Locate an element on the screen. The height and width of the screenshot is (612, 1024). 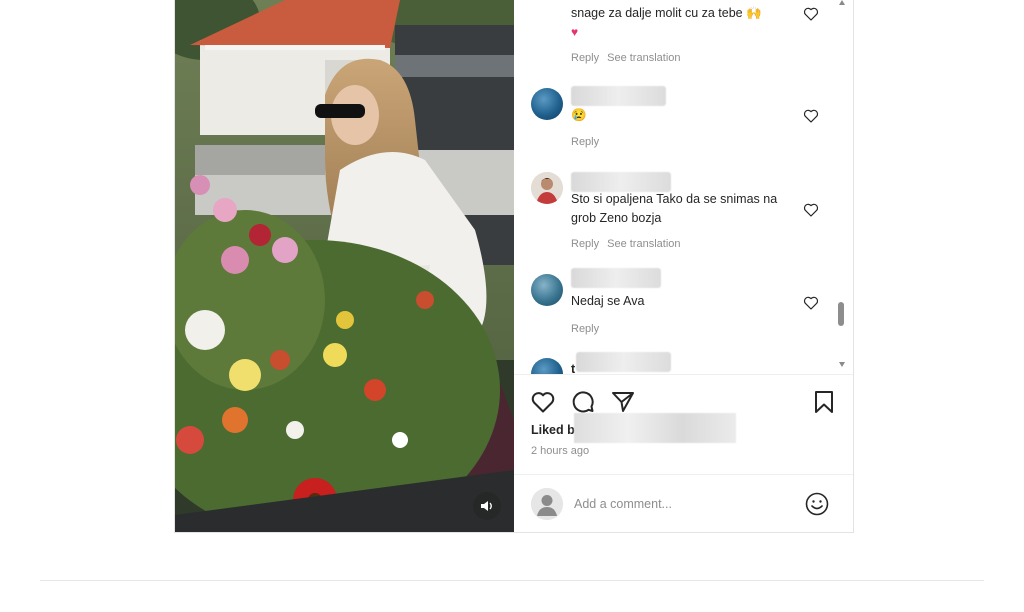
comment-text: snage za dalje molit cu za tebe 🙌 ♥ is located at coordinates (666, 22).